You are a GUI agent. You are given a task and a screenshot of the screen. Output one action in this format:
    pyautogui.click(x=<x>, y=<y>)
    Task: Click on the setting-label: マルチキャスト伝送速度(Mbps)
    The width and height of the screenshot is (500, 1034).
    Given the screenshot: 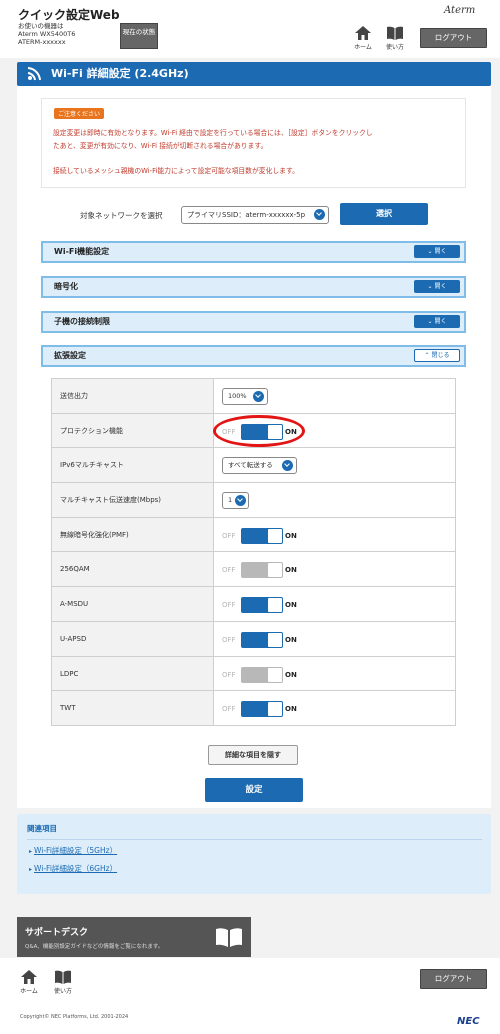 What is the action you would take?
    pyautogui.click(x=133, y=500)
    